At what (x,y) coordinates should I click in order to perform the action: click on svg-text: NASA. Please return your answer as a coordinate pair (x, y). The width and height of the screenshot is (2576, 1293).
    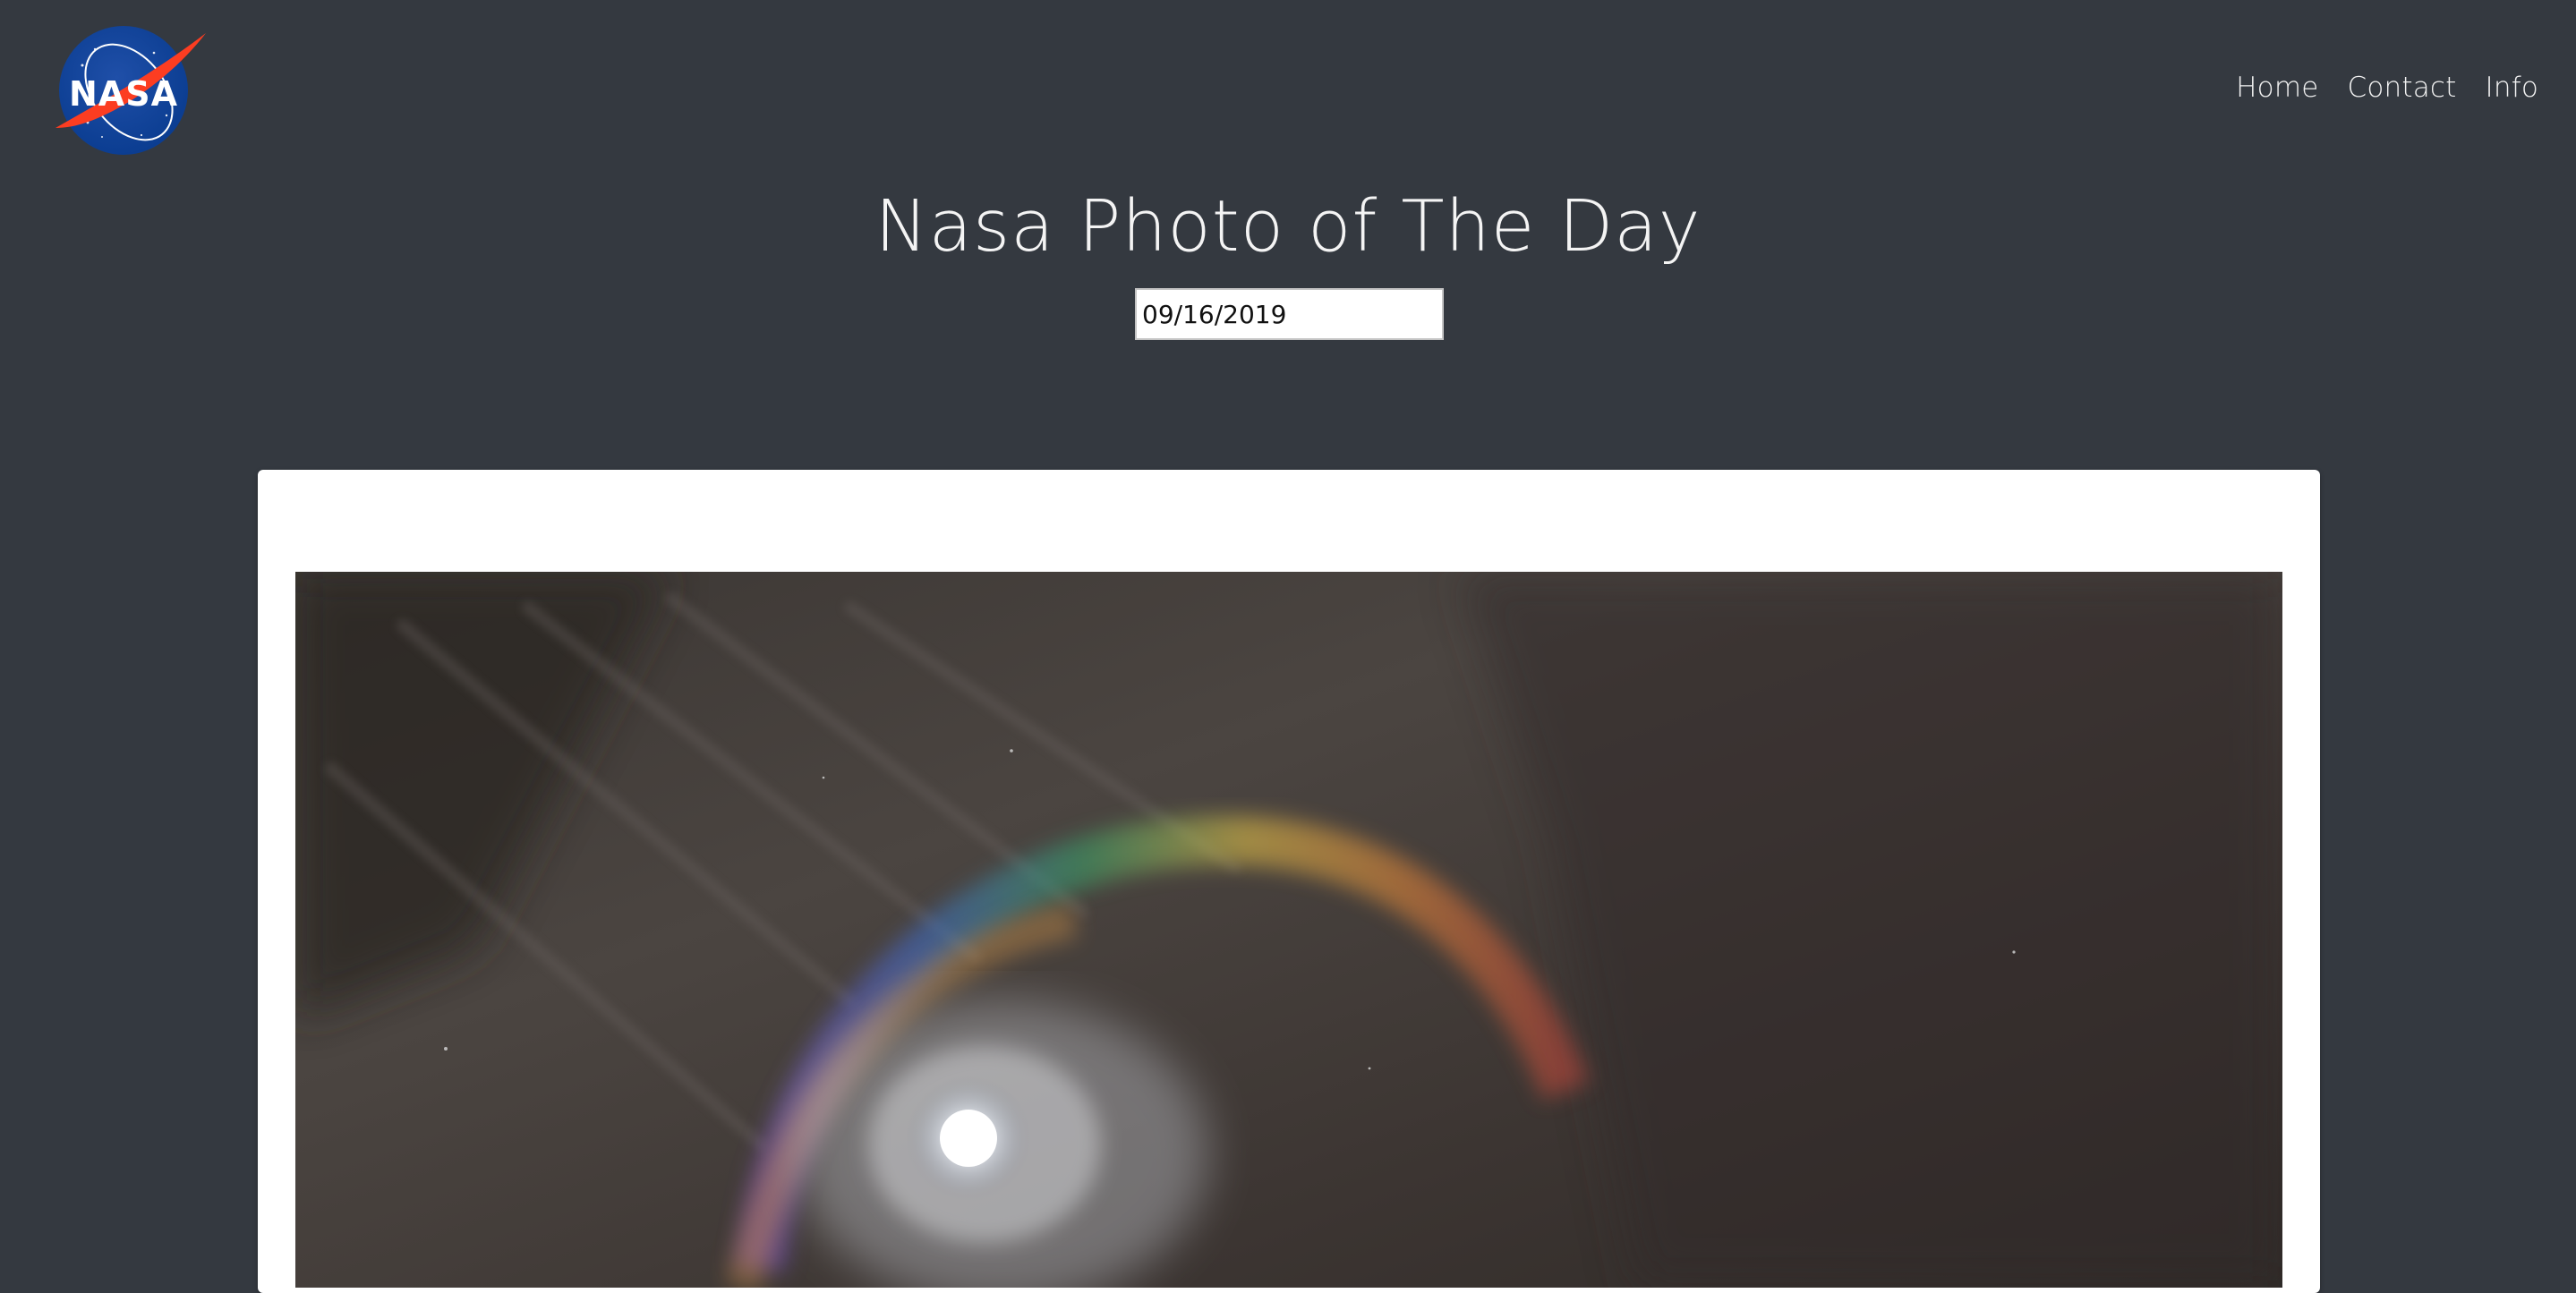
    Looking at the image, I should click on (123, 94).